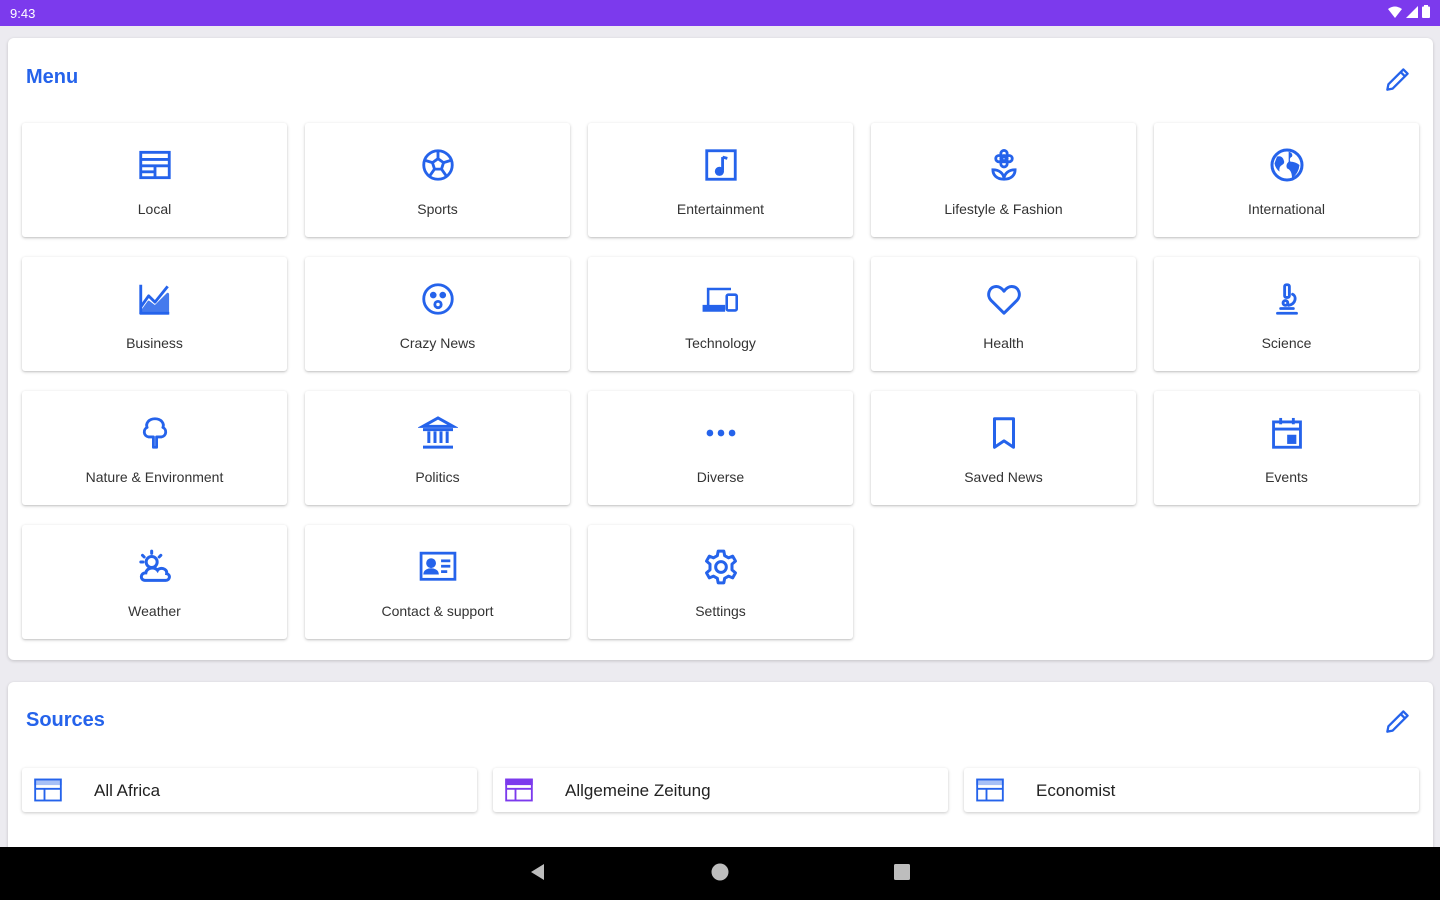  I want to click on contact-card-icon, so click(438, 567).